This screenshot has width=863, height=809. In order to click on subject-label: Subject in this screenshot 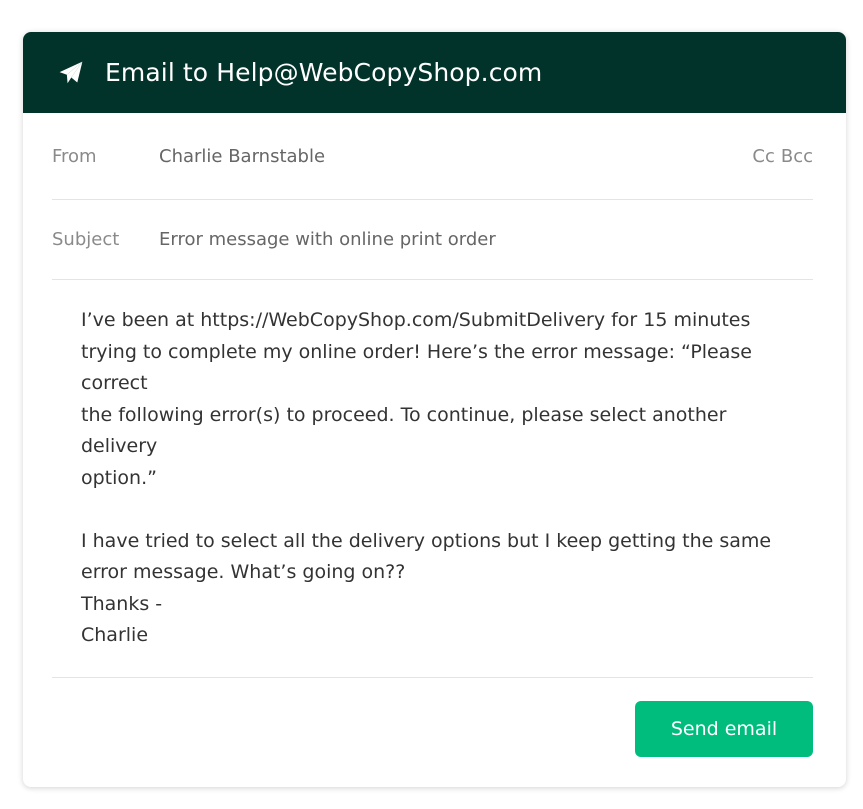, I will do `click(86, 239)`.